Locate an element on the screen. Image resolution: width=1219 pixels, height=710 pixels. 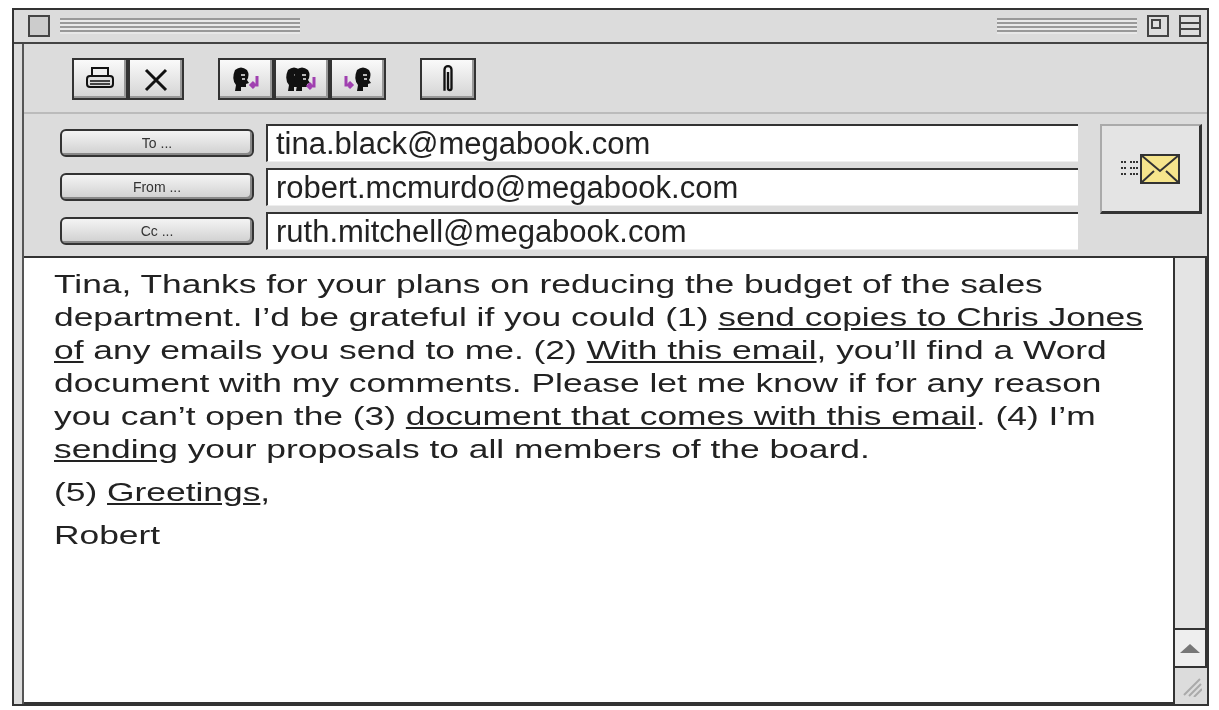
collapse-box-icon is located at coordinates (1190, 26).